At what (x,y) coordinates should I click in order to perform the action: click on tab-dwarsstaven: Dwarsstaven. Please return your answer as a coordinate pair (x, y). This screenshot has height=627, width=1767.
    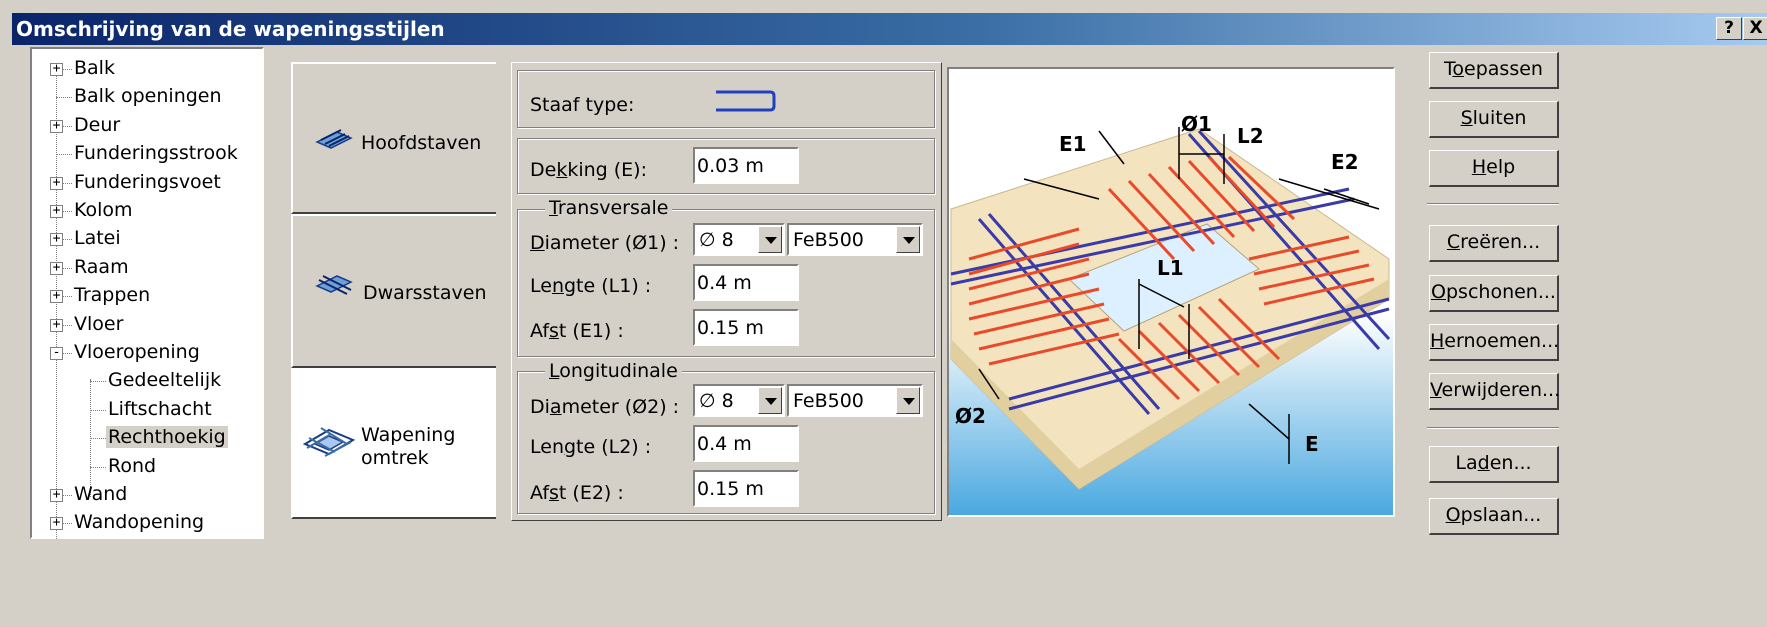
    Looking at the image, I should click on (393, 291).